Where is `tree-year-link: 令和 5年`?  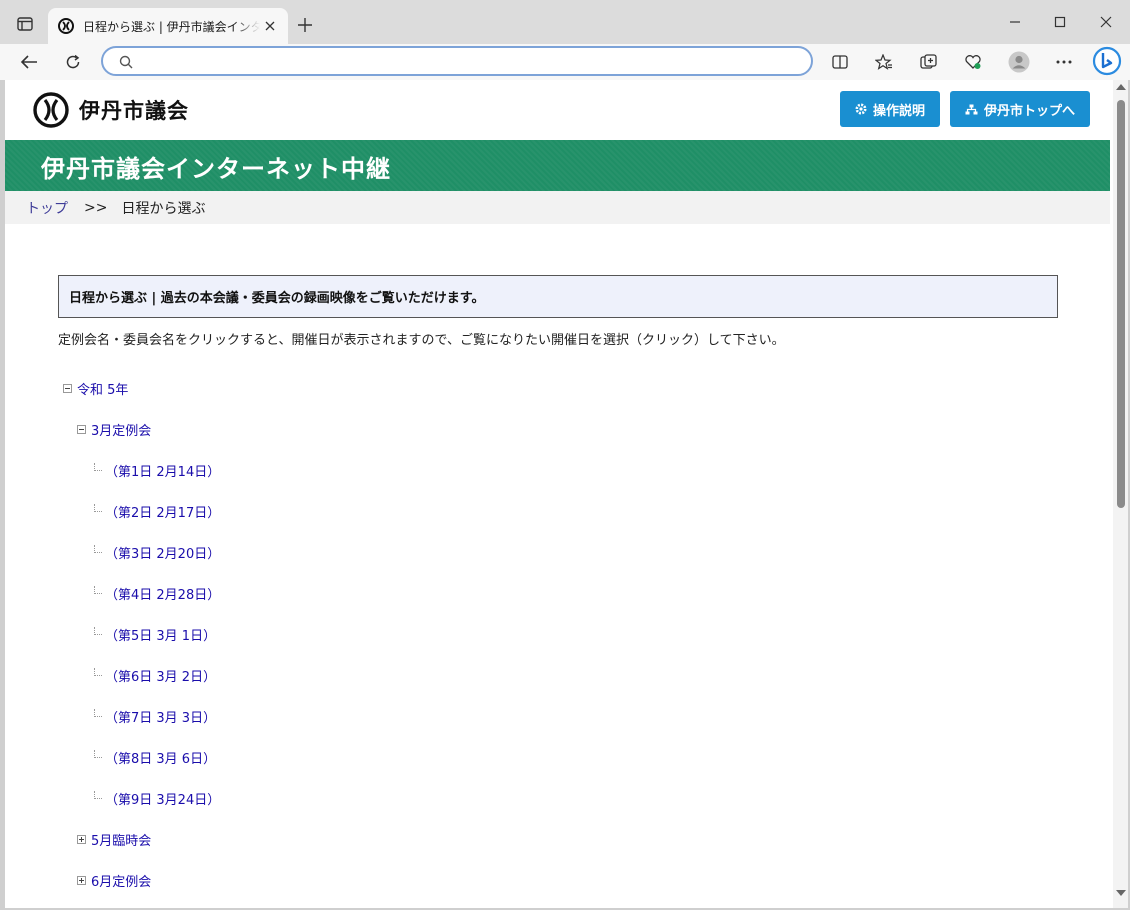
tree-year-link: 令和 5年 is located at coordinates (102, 388).